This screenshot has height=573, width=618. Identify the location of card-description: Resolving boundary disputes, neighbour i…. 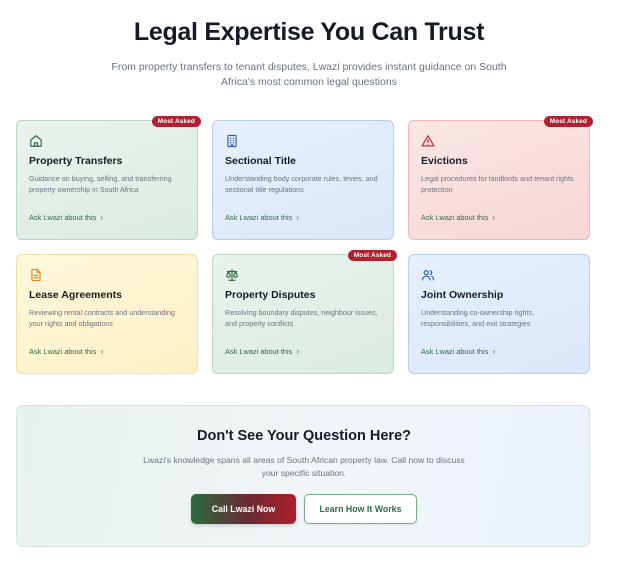
(301, 318).